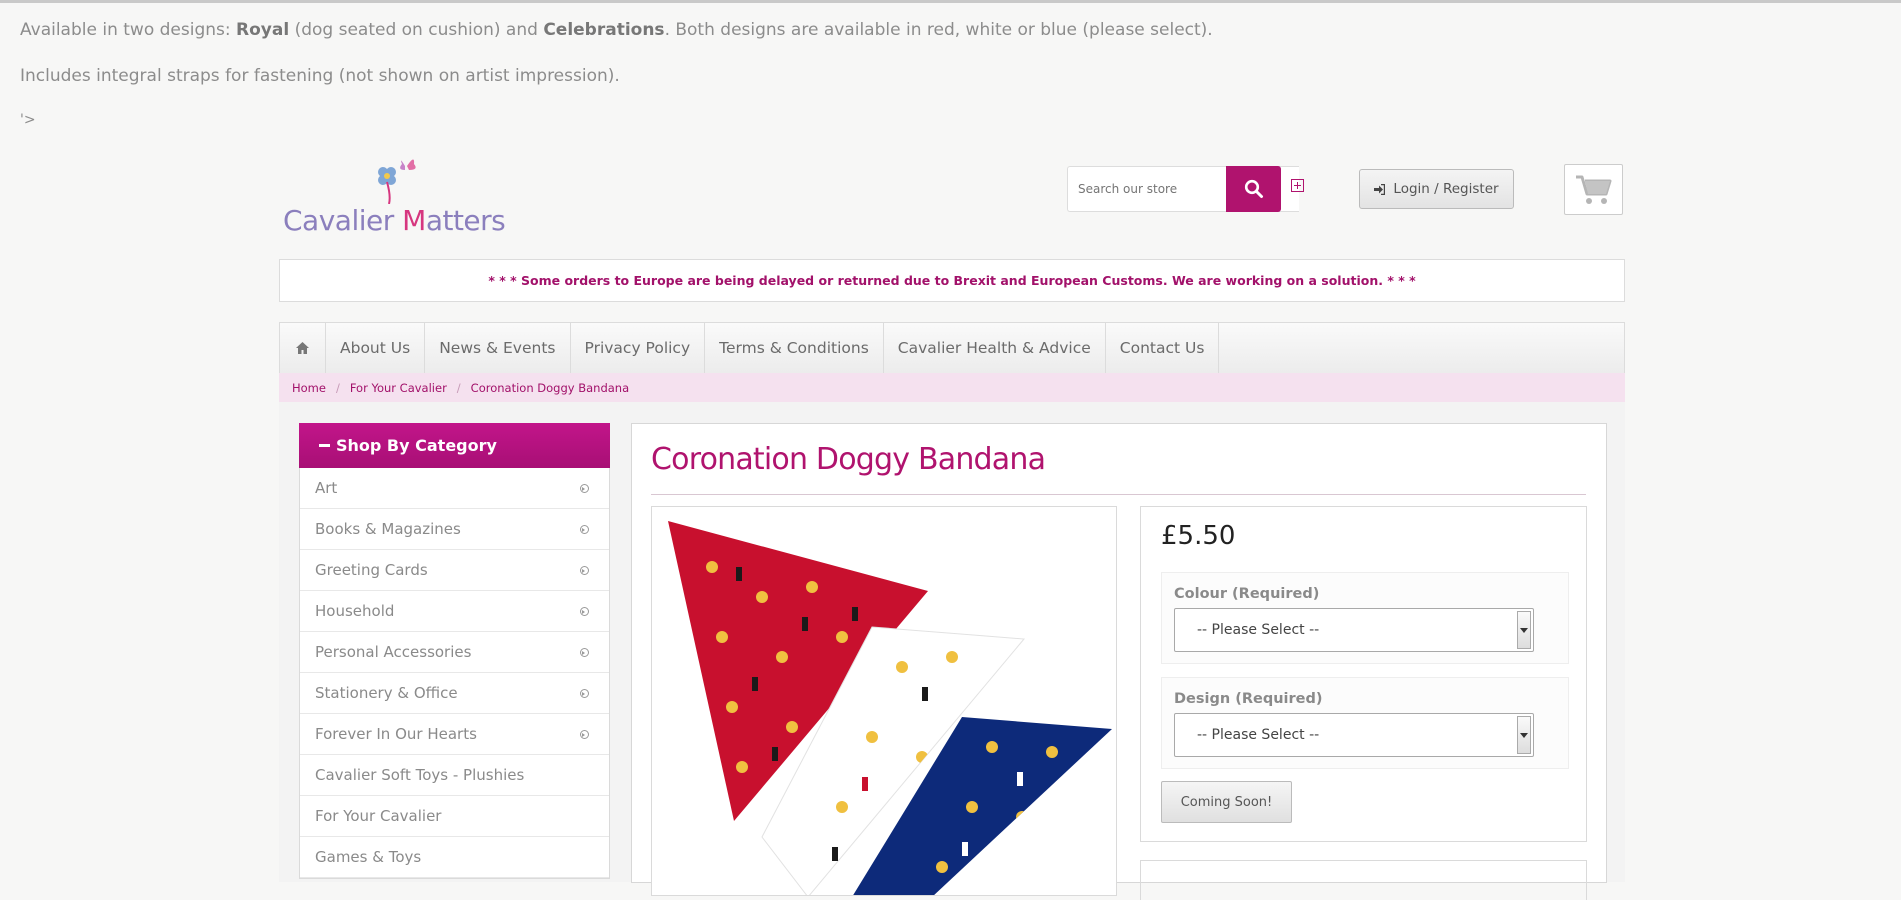 The width and height of the screenshot is (1901, 900). What do you see at coordinates (1436, 189) in the screenshot?
I see `login-register-button: Login / Register` at bounding box center [1436, 189].